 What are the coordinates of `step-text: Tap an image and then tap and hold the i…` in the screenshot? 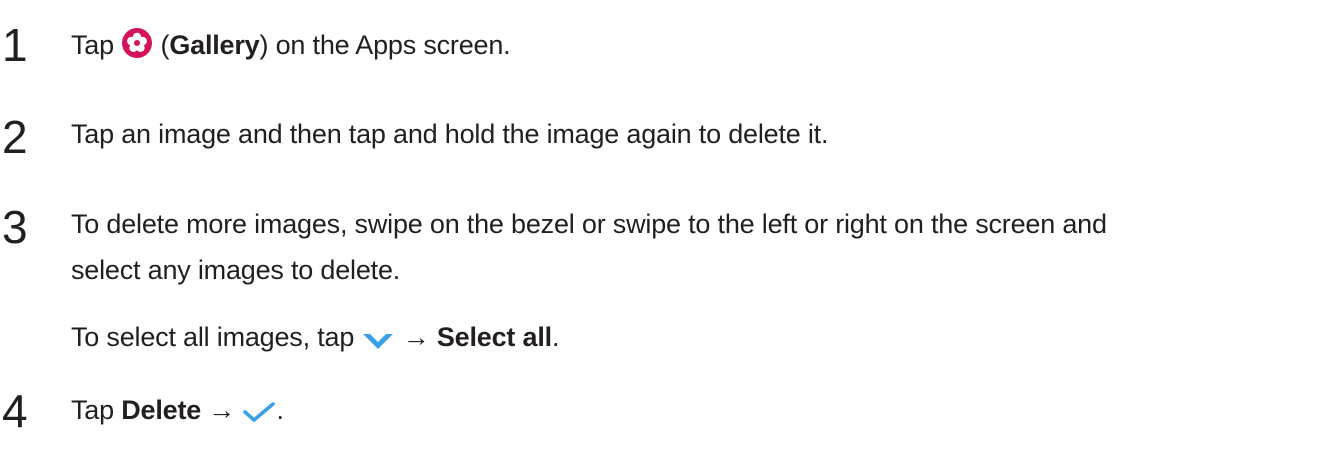 It's located at (450, 134).